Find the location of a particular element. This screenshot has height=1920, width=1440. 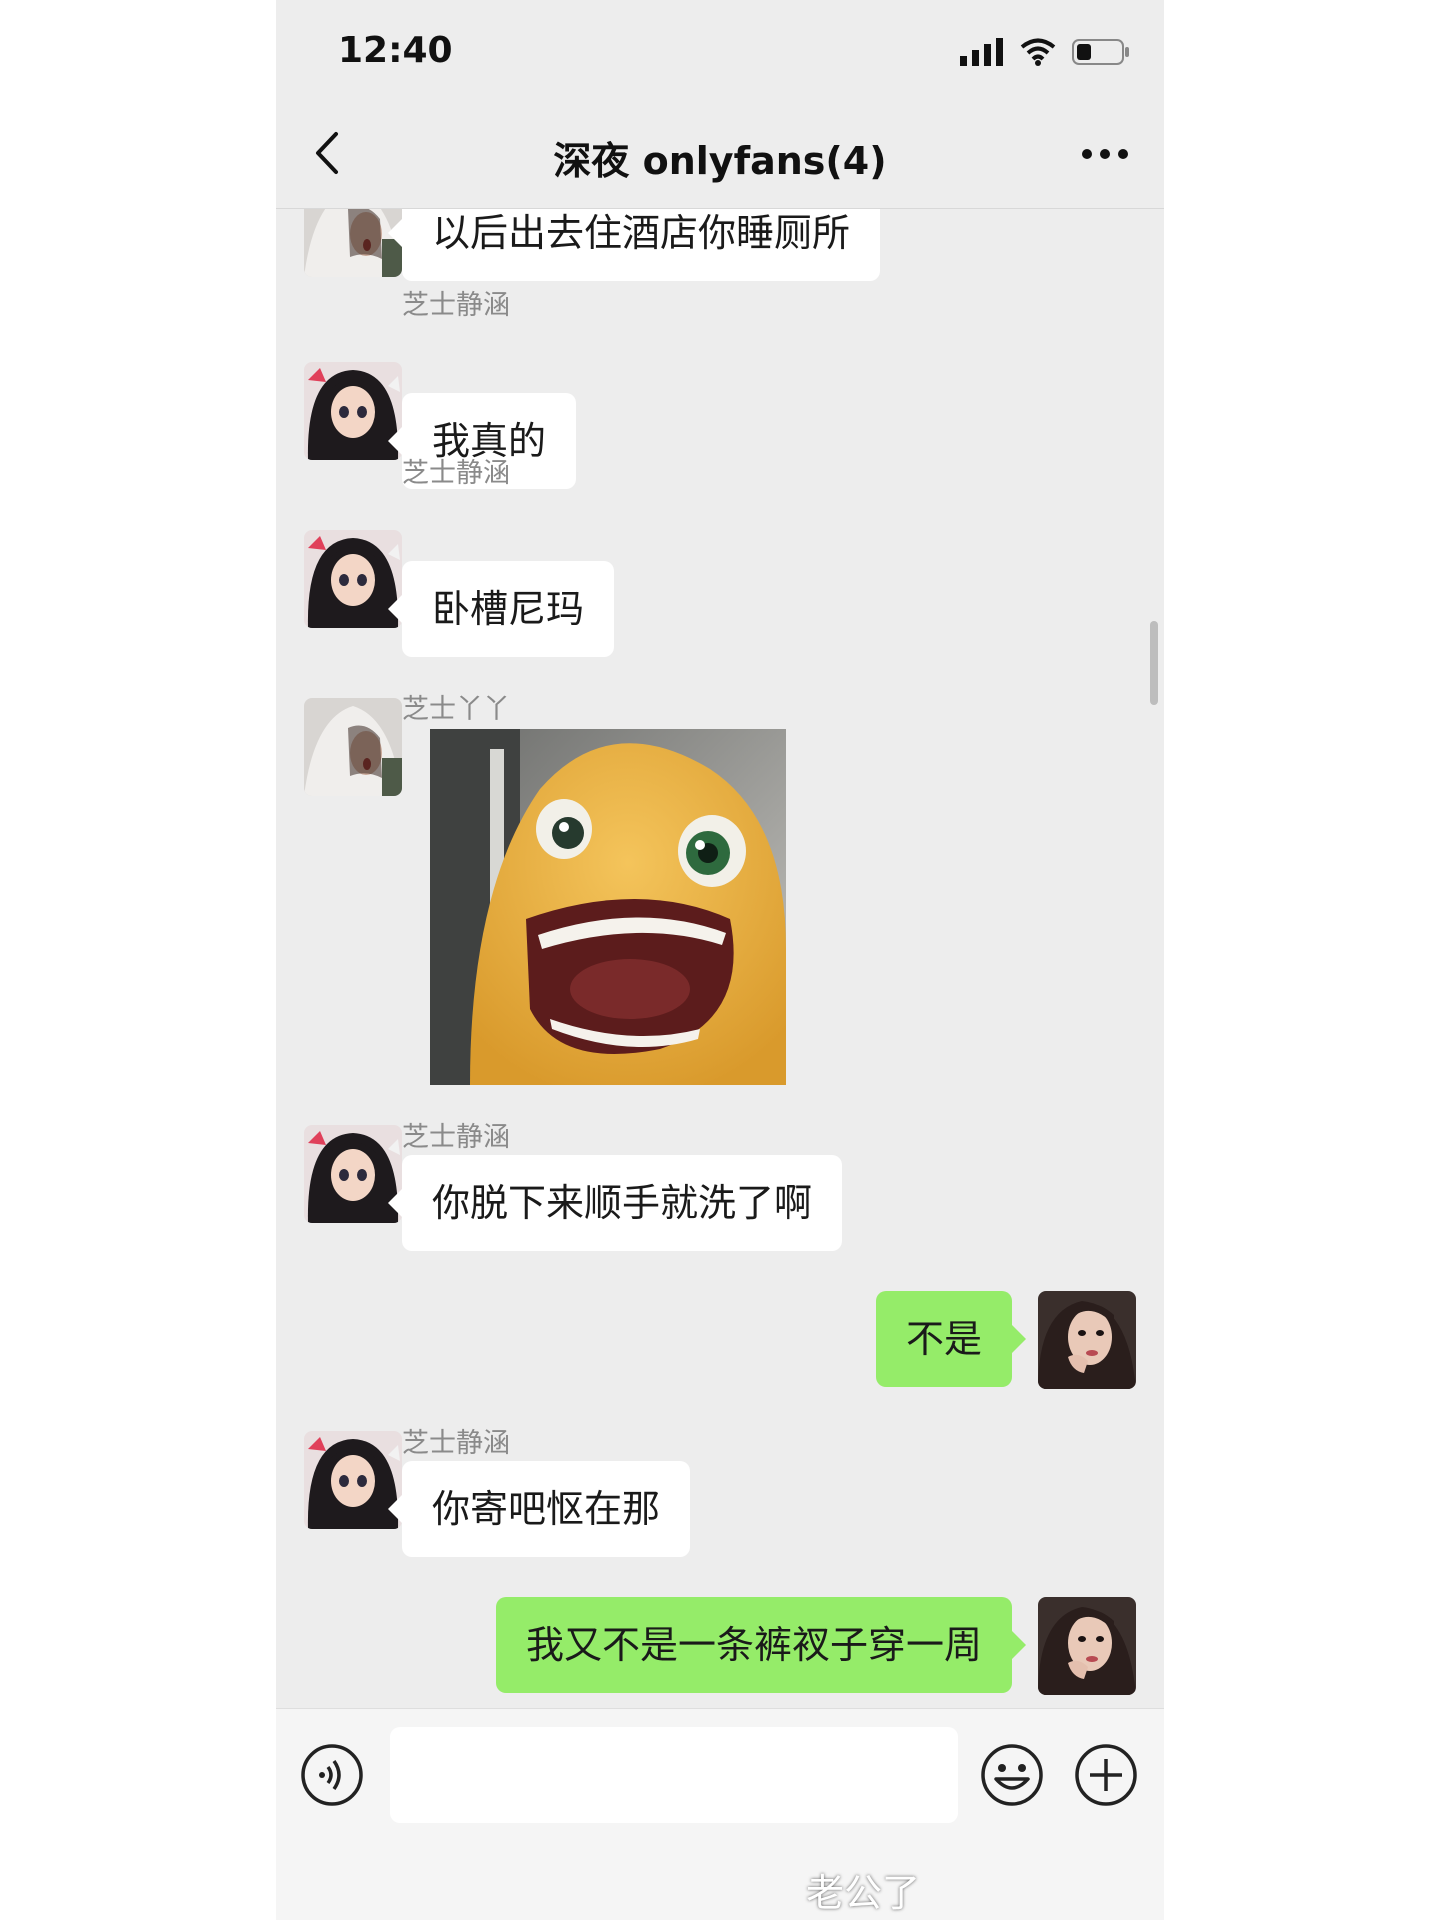

sender-name: 芝士丫丫 is located at coordinates (456, 709).